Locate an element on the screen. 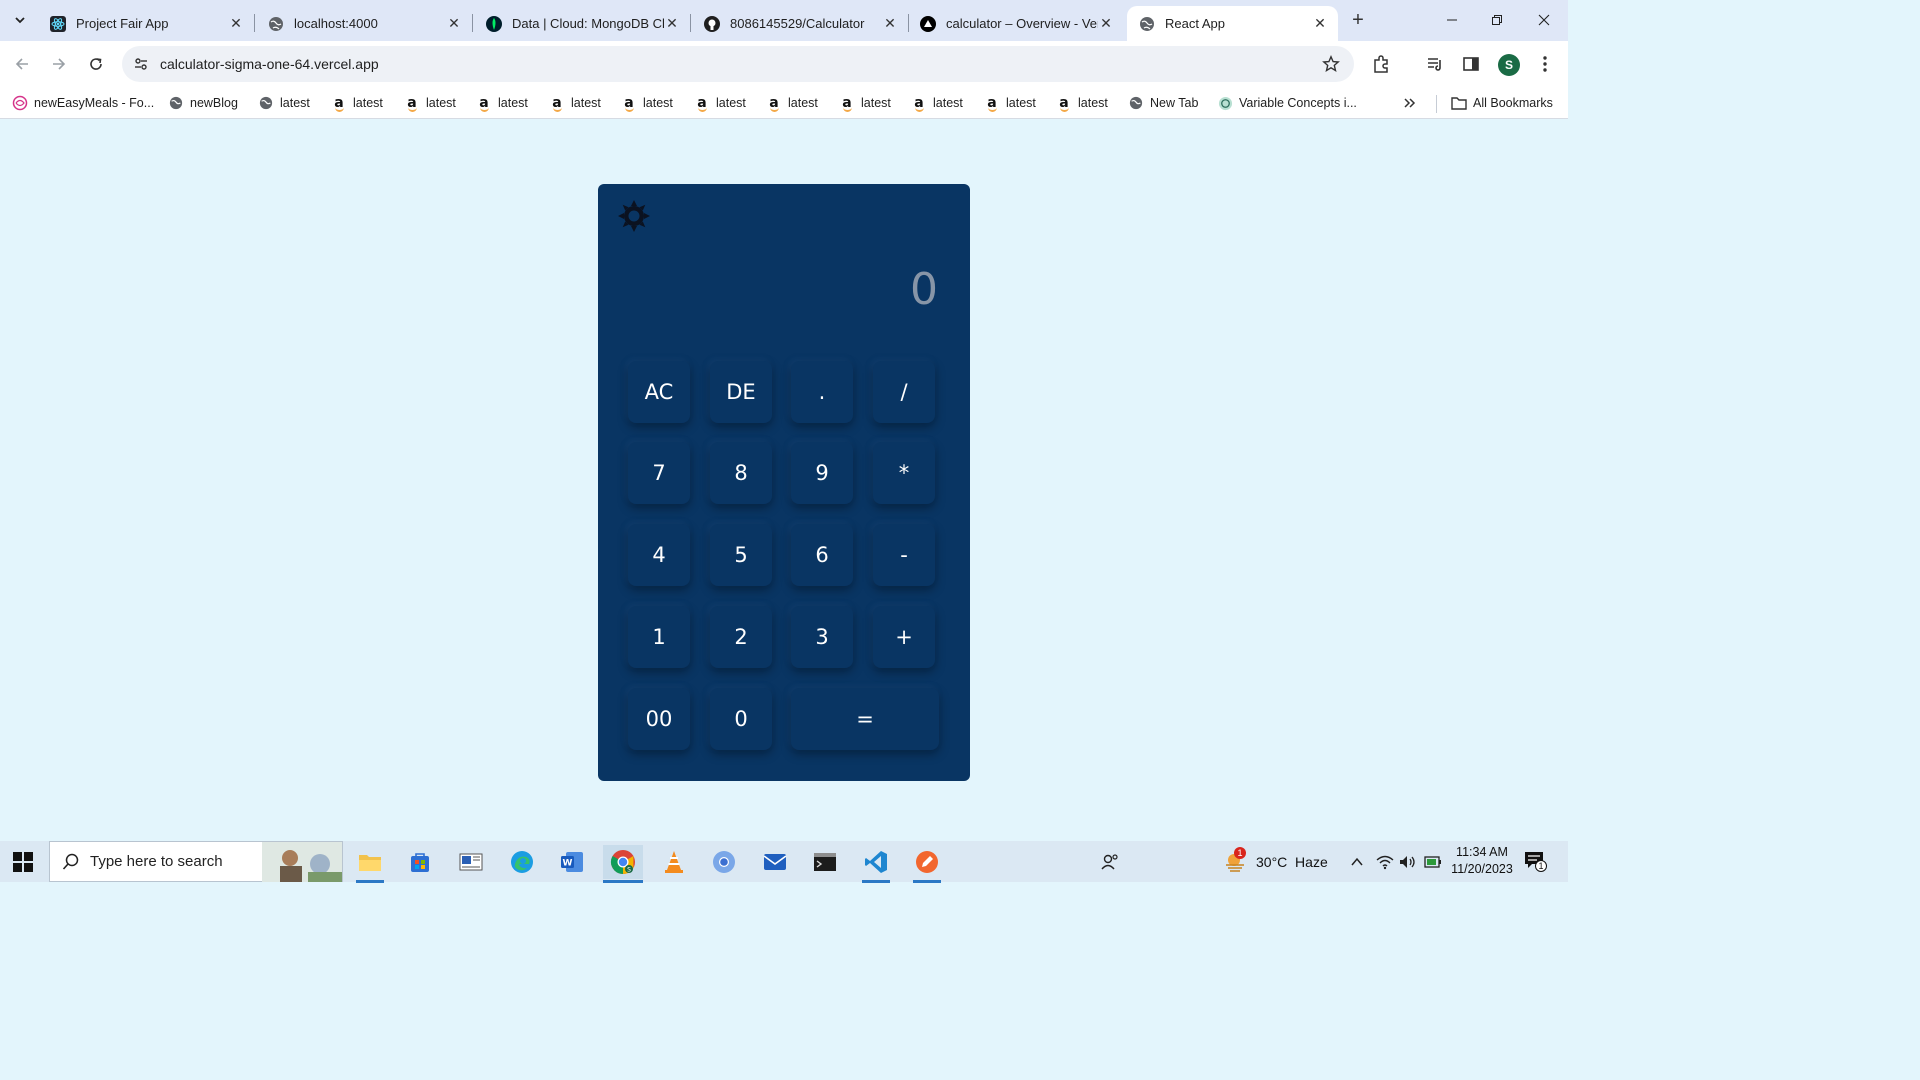 Image resolution: width=1920 pixels, height=1080 pixels. bookmark-star-icon is located at coordinates (1331, 64).